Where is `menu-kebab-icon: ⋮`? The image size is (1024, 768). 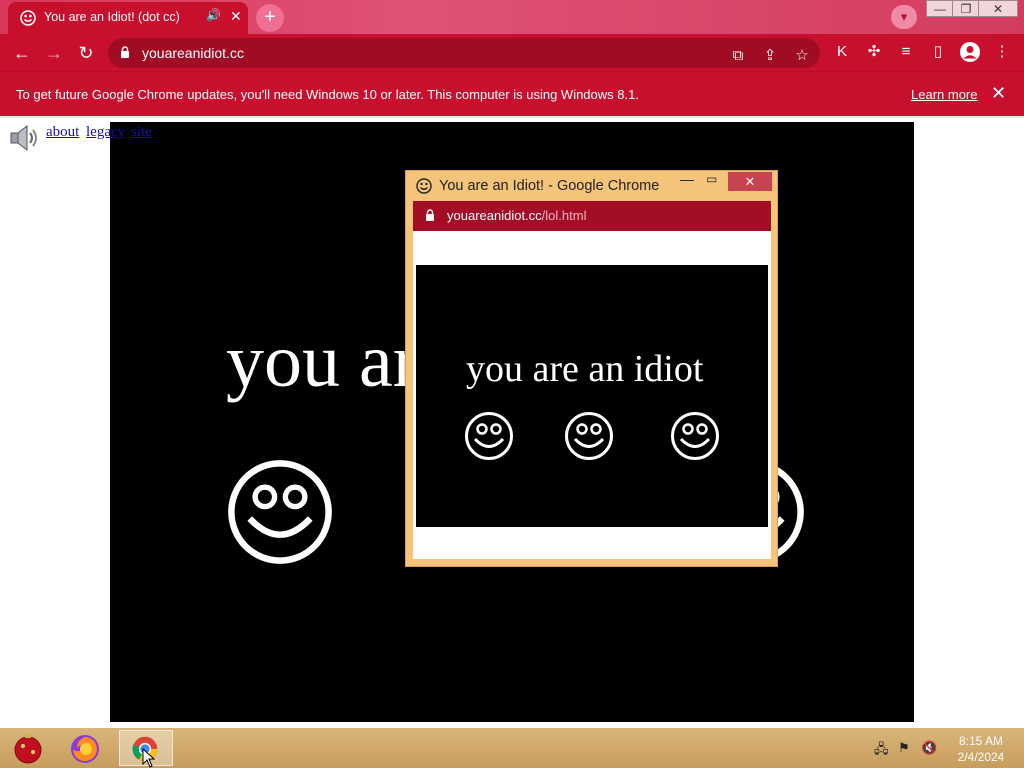
menu-kebab-icon: ⋮ is located at coordinates (1002, 52).